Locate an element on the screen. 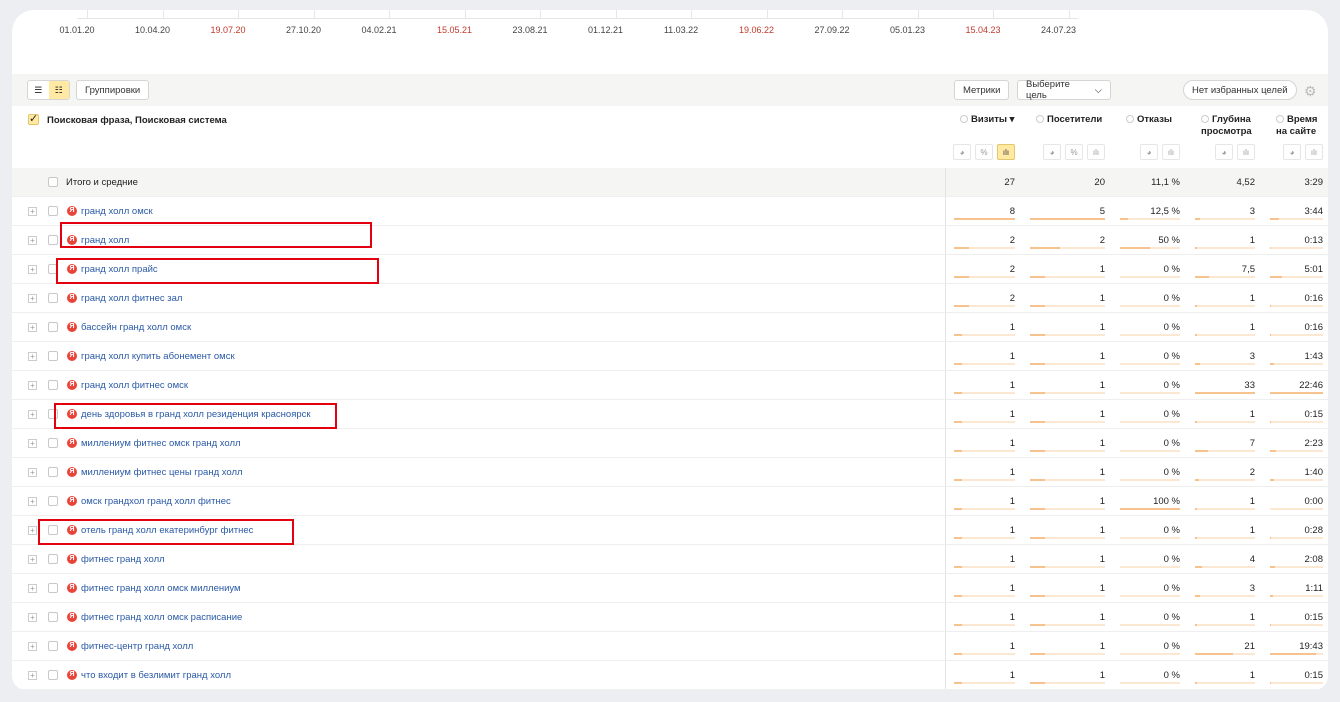 This screenshot has width=1340, height=702. search-phrase-link: миллениум фитнес омск гранд холл is located at coordinates (161, 443).